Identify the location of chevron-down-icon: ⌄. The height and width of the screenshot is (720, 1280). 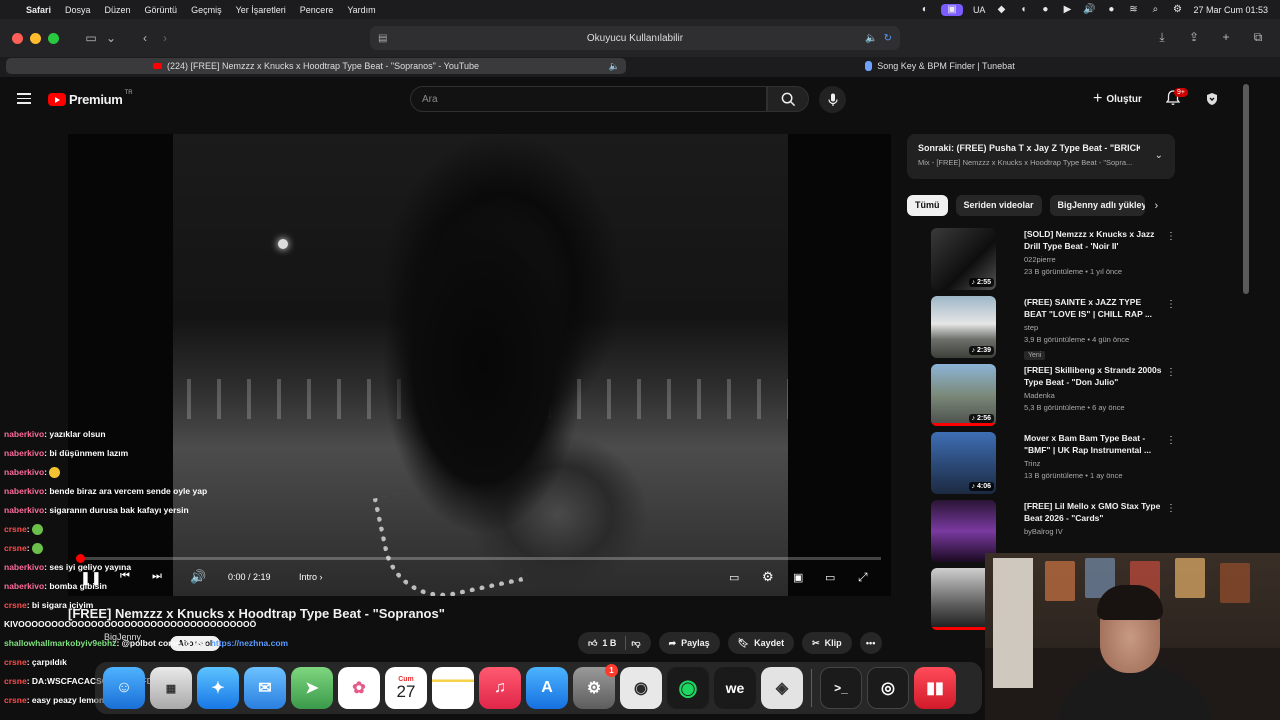
(1159, 155).